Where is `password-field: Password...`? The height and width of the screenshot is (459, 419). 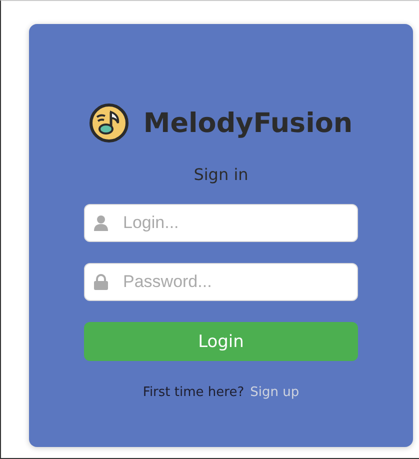 password-field: Password... is located at coordinates (221, 282).